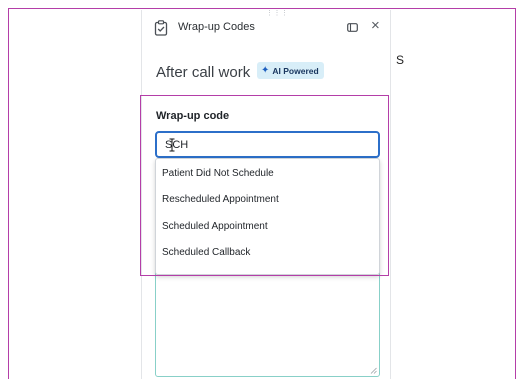  Describe the element at coordinates (206, 252) in the screenshot. I see `dropdown-option: Scheduled Callback` at that location.